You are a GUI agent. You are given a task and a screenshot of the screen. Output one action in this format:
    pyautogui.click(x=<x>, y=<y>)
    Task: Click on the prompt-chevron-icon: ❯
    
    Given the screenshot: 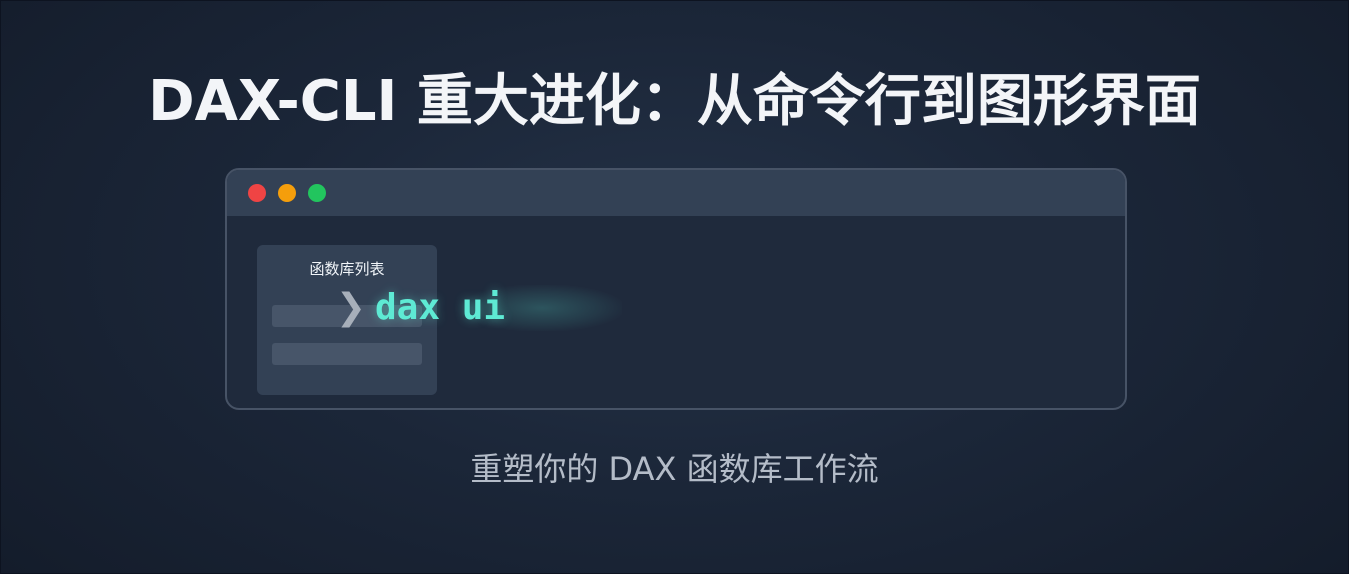 What is the action you would take?
    pyautogui.click(x=351, y=307)
    